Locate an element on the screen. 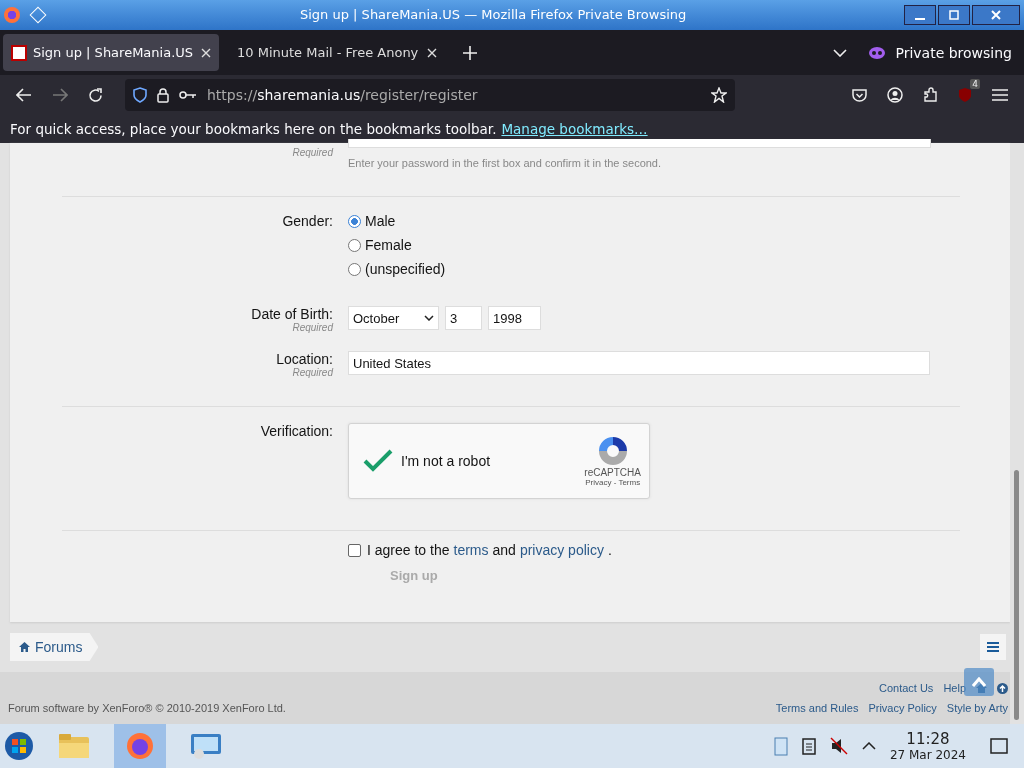 The height and width of the screenshot is (768, 1024). clock-date: 27 Mar 2024 is located at coordinates (927, 755).